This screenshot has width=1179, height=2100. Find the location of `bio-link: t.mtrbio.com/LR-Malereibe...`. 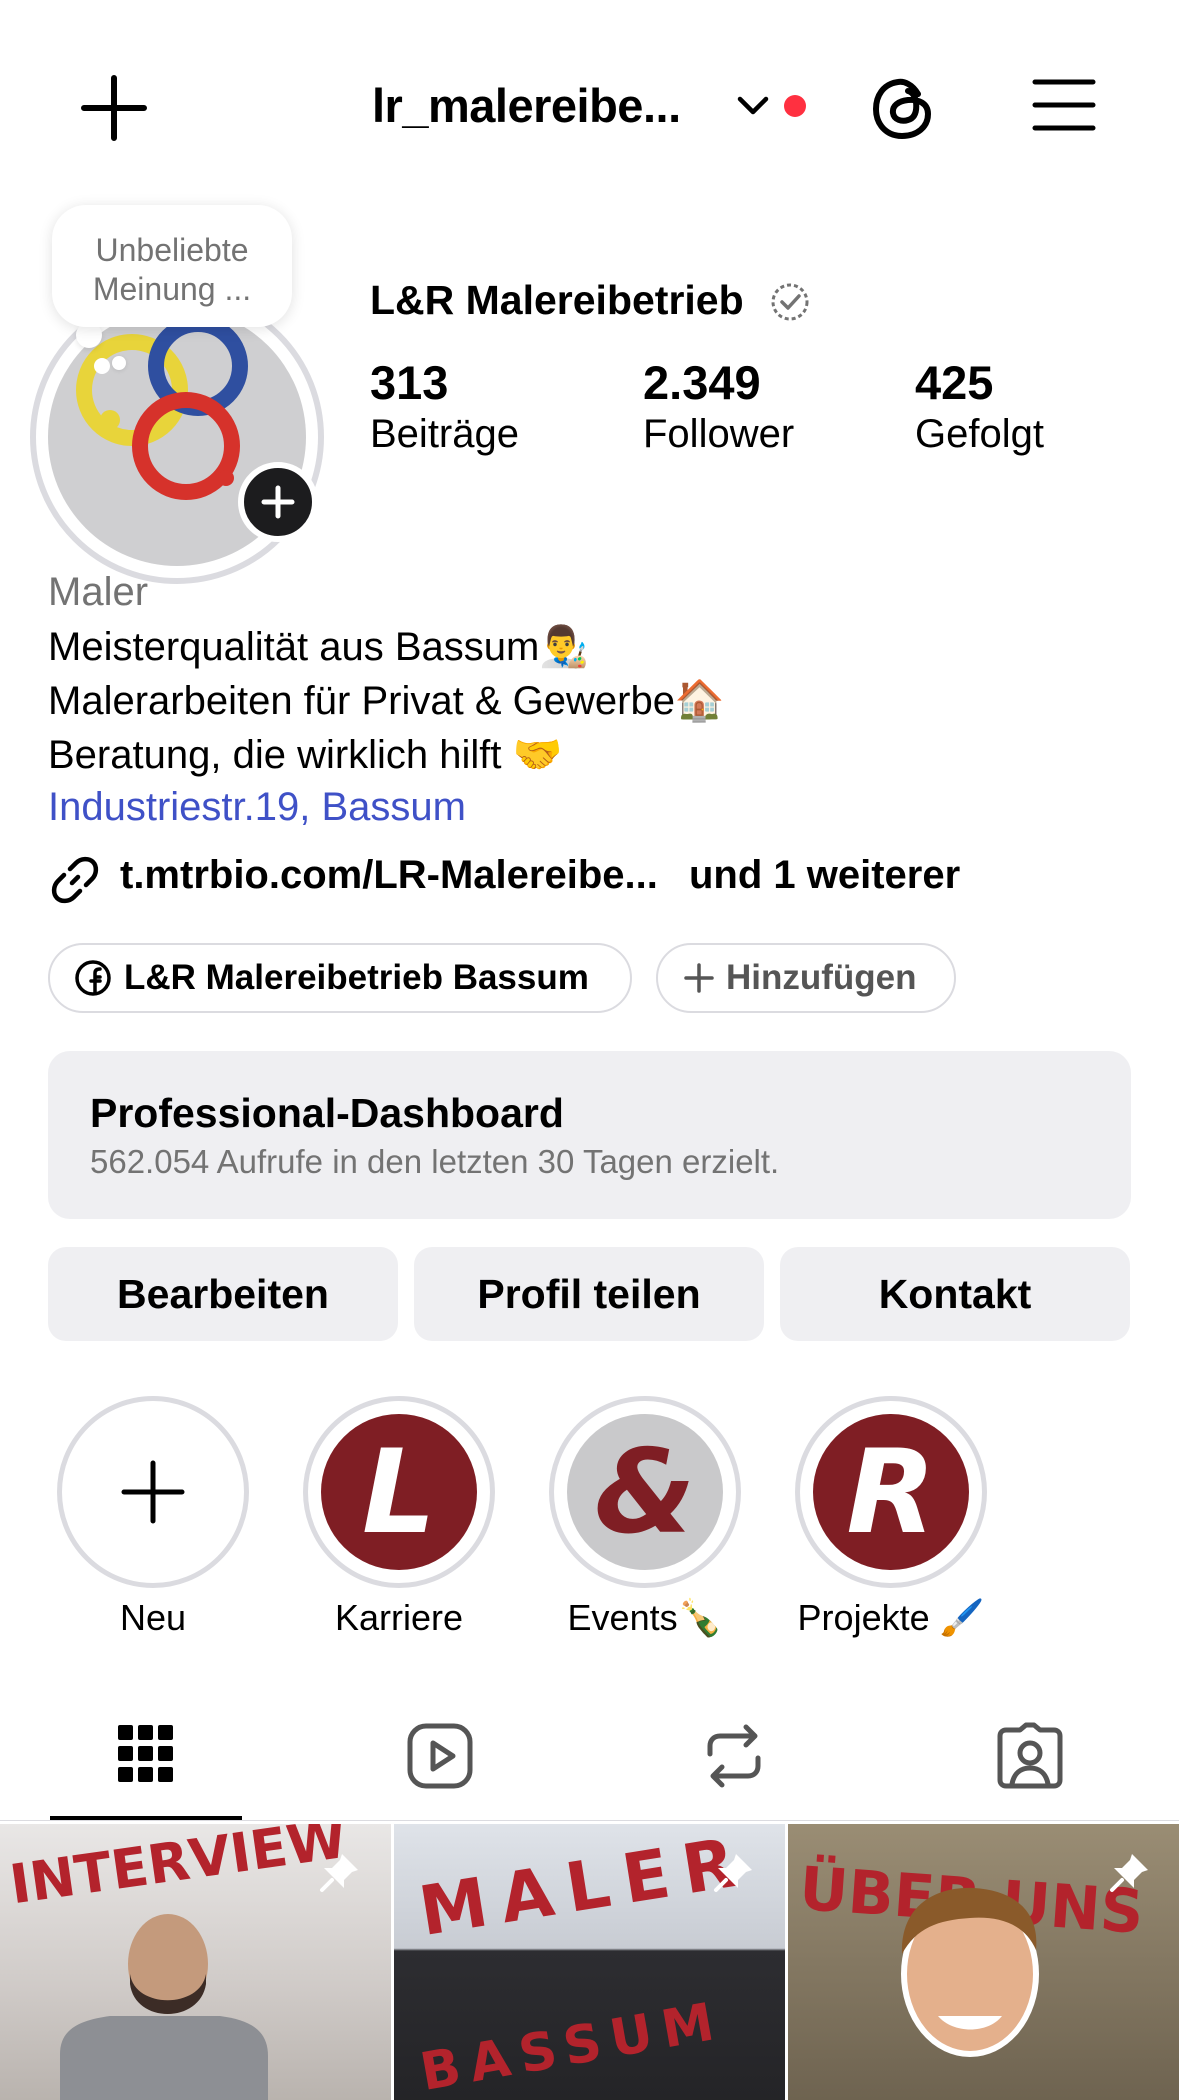

bio-link: t.mtrbio.com/LR-Malereibe... is located at coordinates (389, 875).